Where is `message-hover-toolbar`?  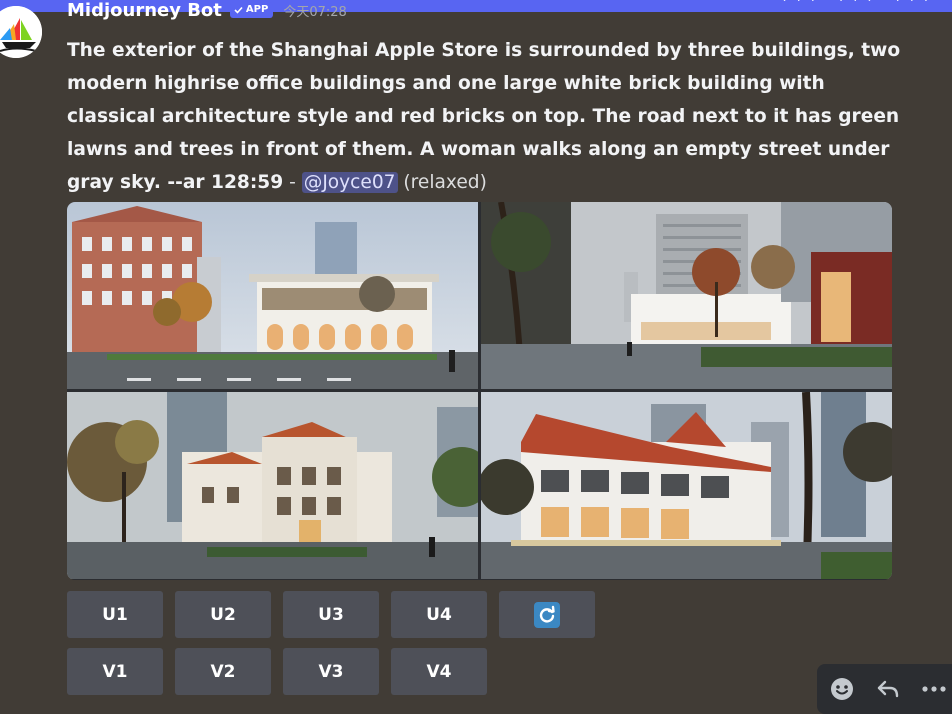
message-hover-toolbar is located at coordinates (884, 689).